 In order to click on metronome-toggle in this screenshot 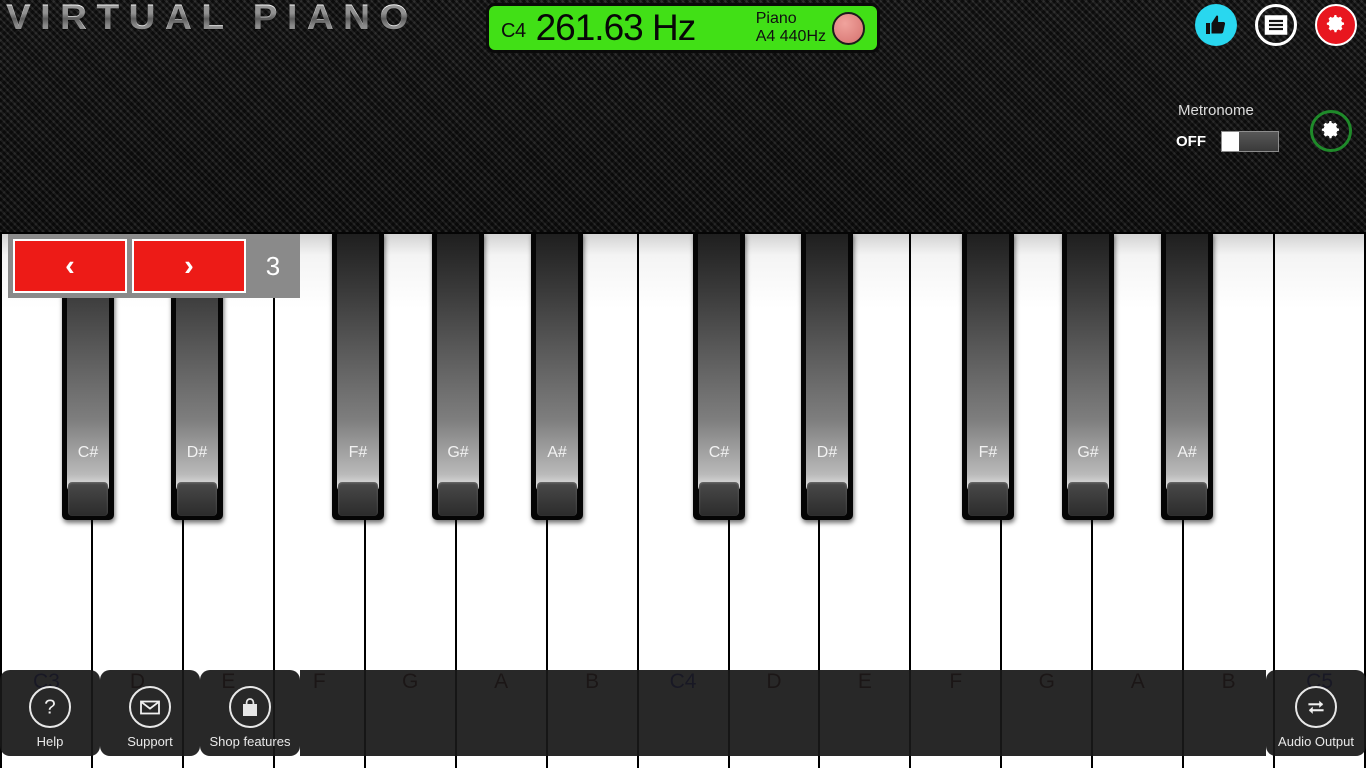, I will do `click(1250, 141)`.